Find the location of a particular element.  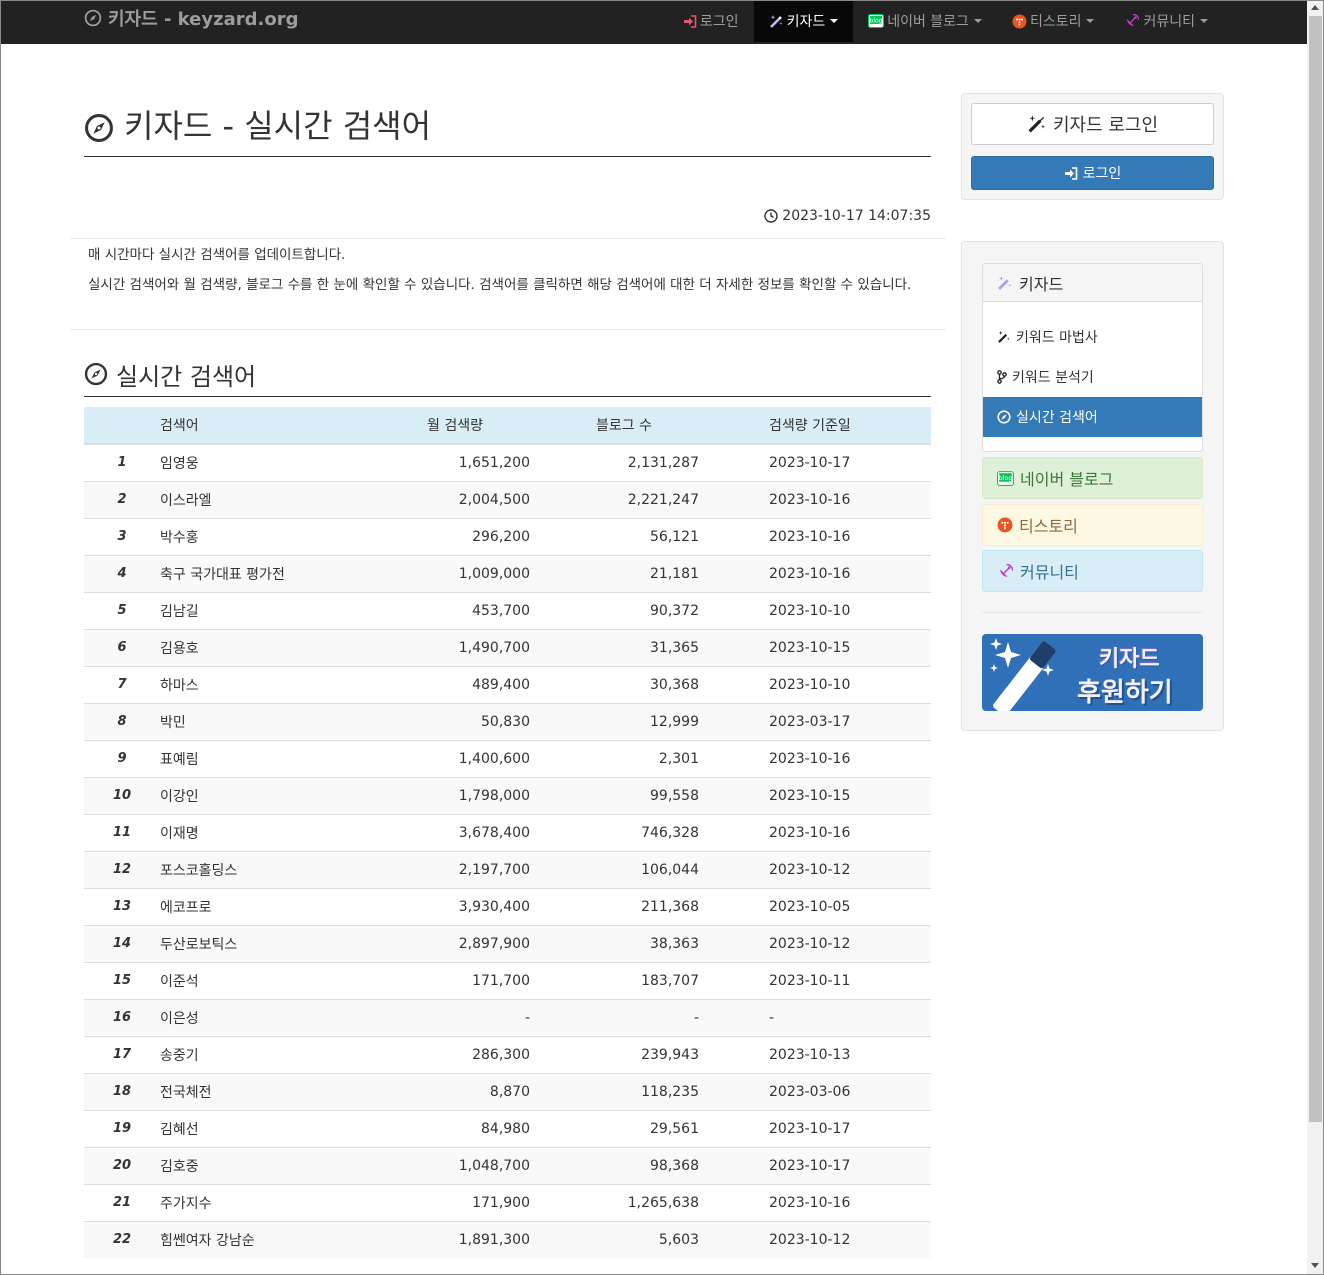

blog-count-cell: 90,372 is located at coordinates (614, 610).